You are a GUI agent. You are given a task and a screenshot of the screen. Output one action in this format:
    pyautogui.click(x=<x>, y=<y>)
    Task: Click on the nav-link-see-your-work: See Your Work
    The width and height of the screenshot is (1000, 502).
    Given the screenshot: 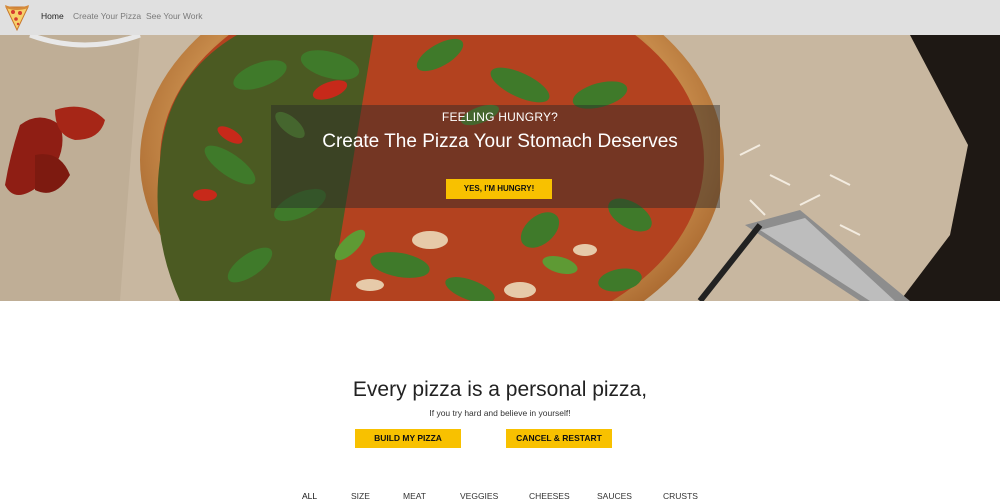 What is the action you would take?
    pyautogui.click(x=174, y=16)
    